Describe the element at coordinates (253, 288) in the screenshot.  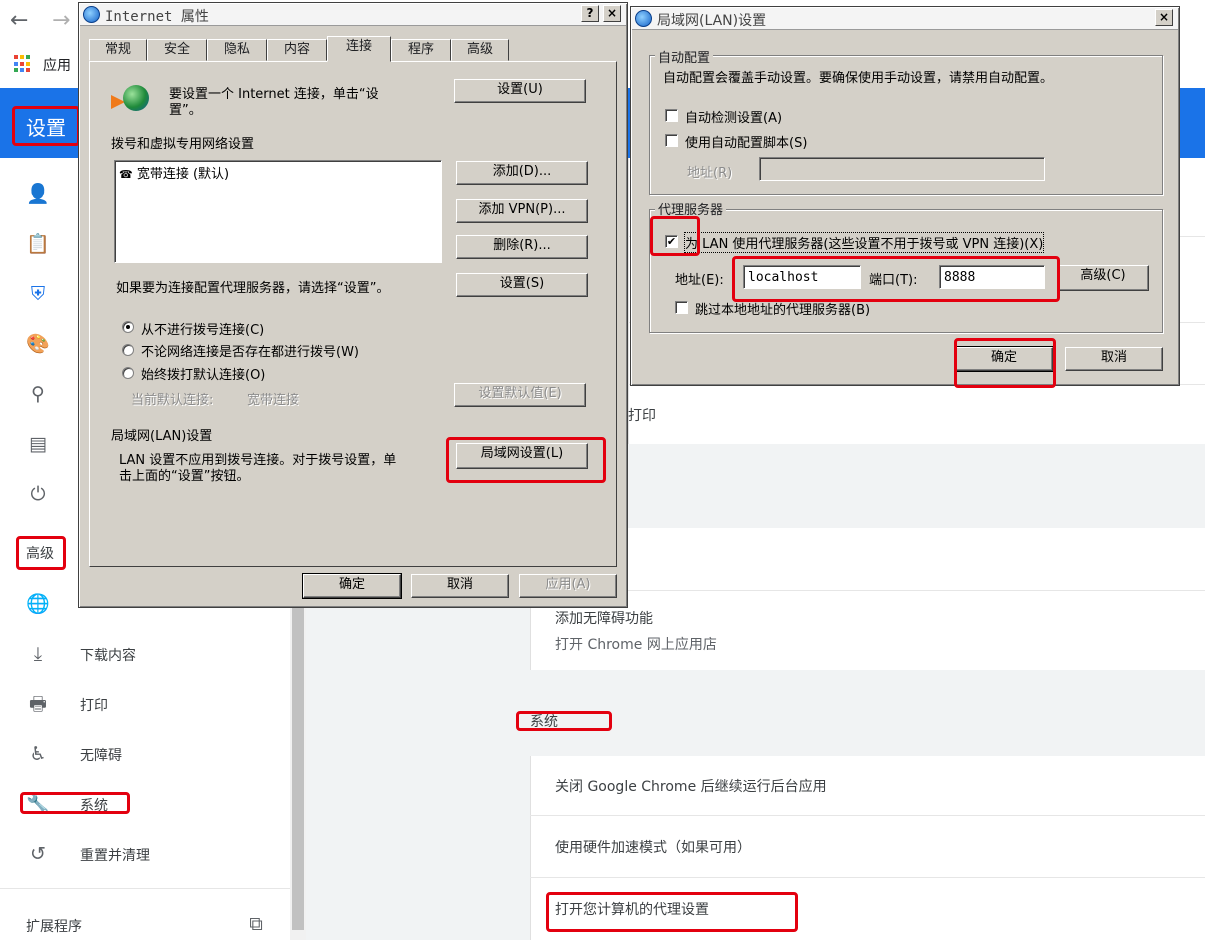
I see `proxy-hint-text: 如果要为连接配置代理服务器，请选择“设置”。` at that location.